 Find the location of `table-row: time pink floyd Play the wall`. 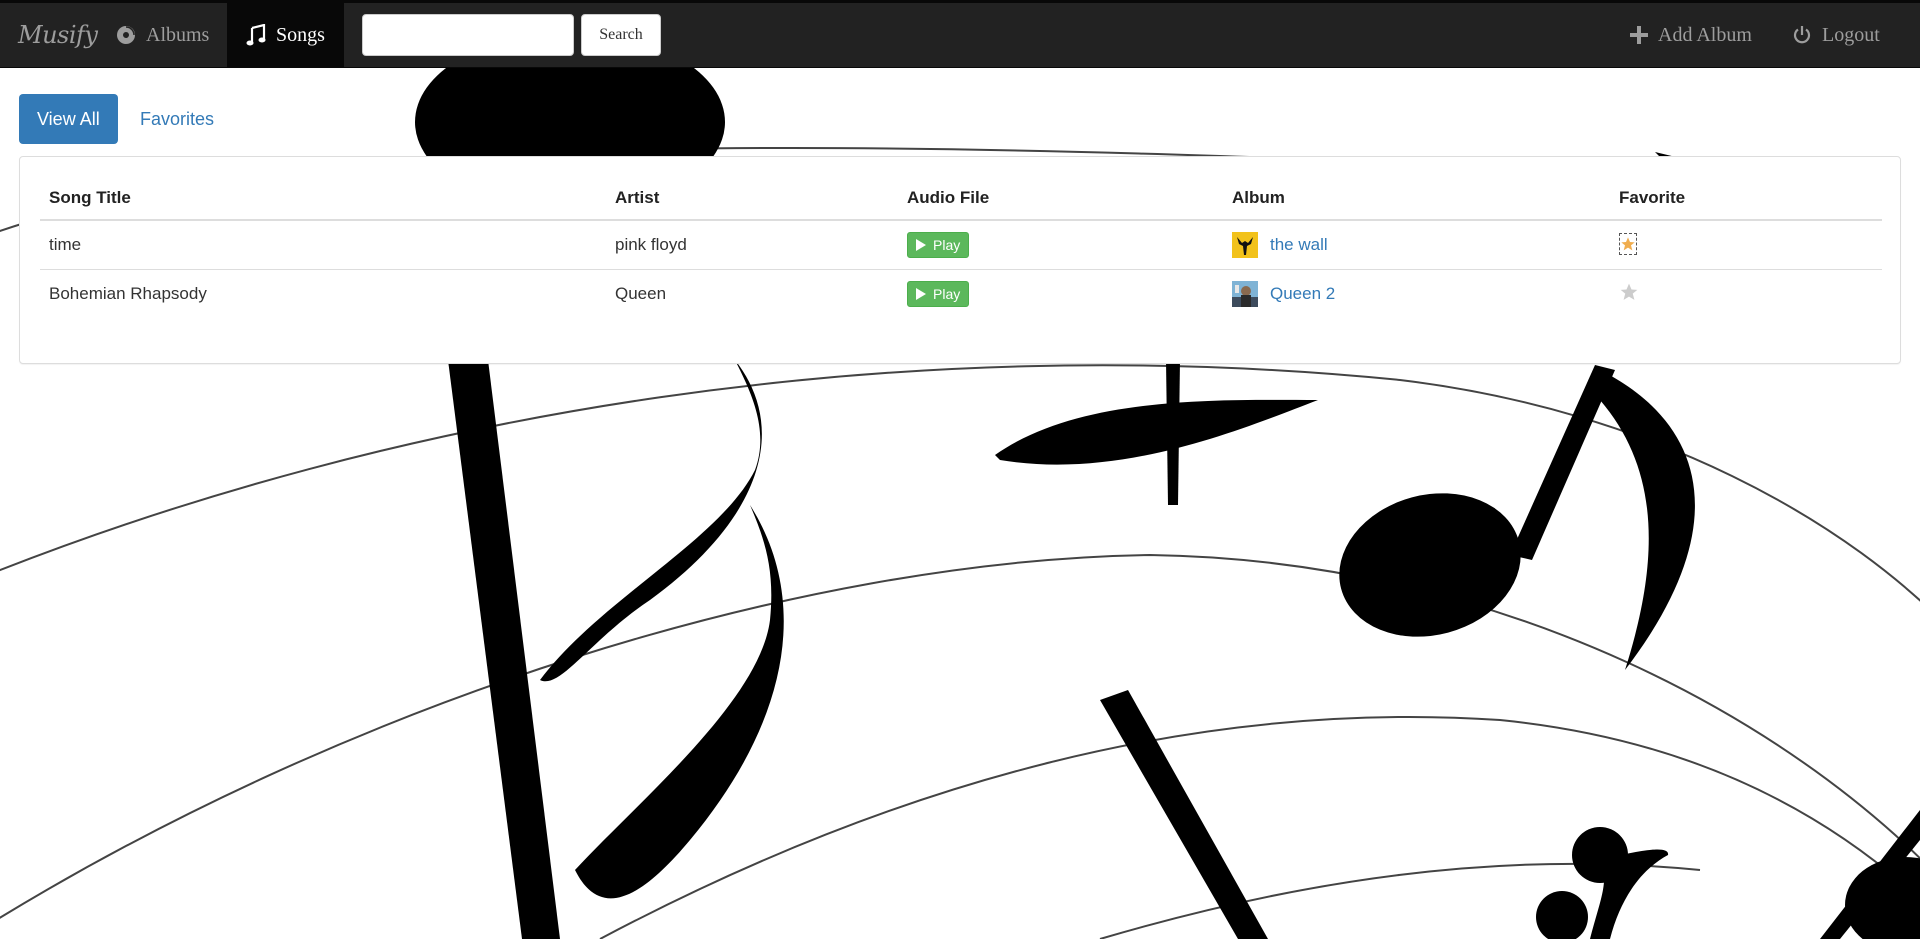

table-row: time pink floyd Play the wall is located at coordinates (961, 245).